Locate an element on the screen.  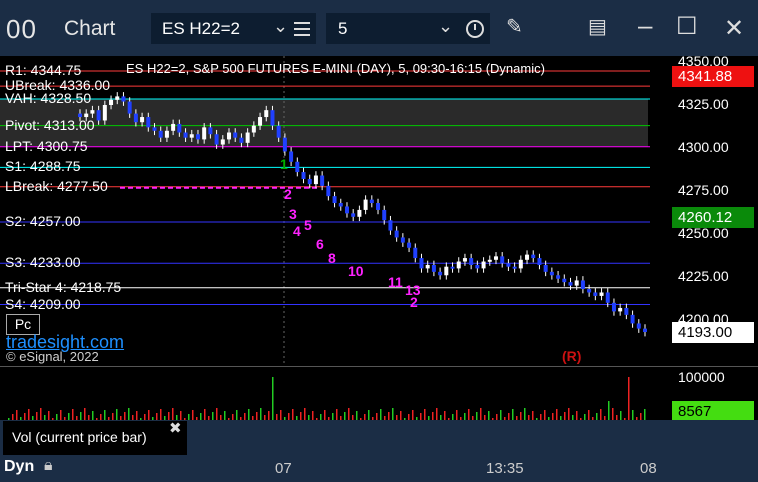
count-marker: 4 is located at coordinates (297, 231).